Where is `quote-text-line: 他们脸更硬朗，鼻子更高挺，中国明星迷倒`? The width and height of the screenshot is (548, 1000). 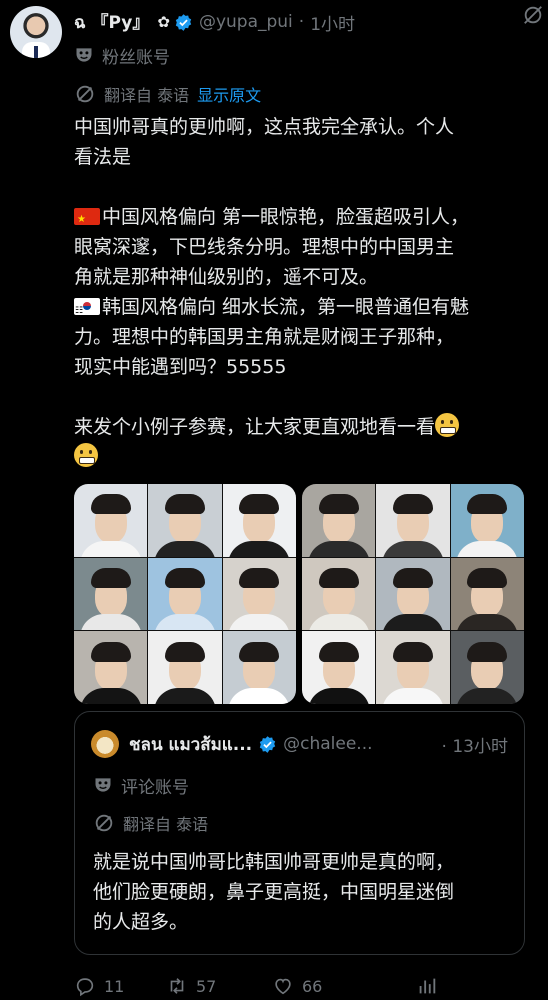 quote-text-line: 他们脸更硬朗，鼻子更高挺，中国明星迷倒 is located at coordinates (274, 892).